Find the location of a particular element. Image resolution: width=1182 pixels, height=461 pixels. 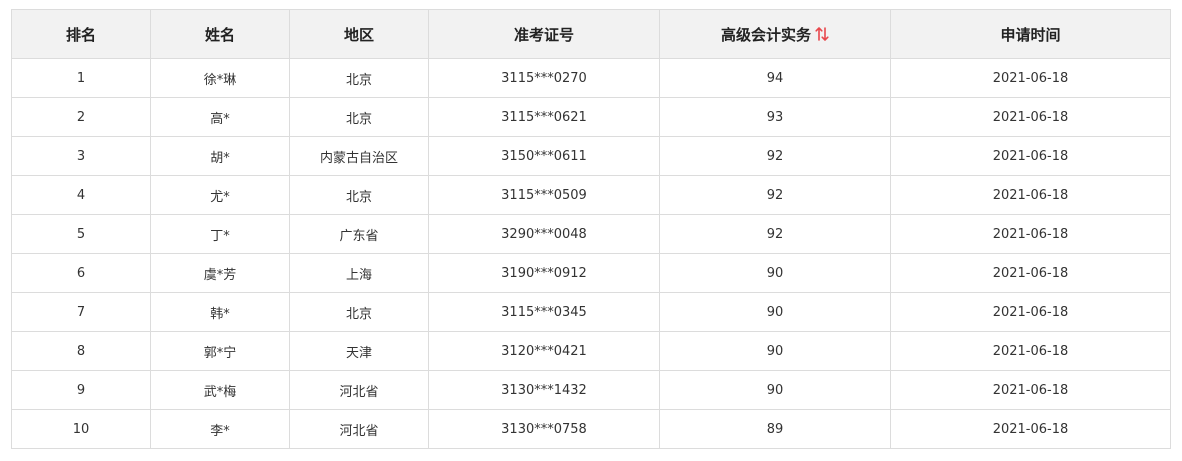

table-row: 10 李* 河北省 3130***0758 89 2021-06-18 is located at coordinates (591, 429).